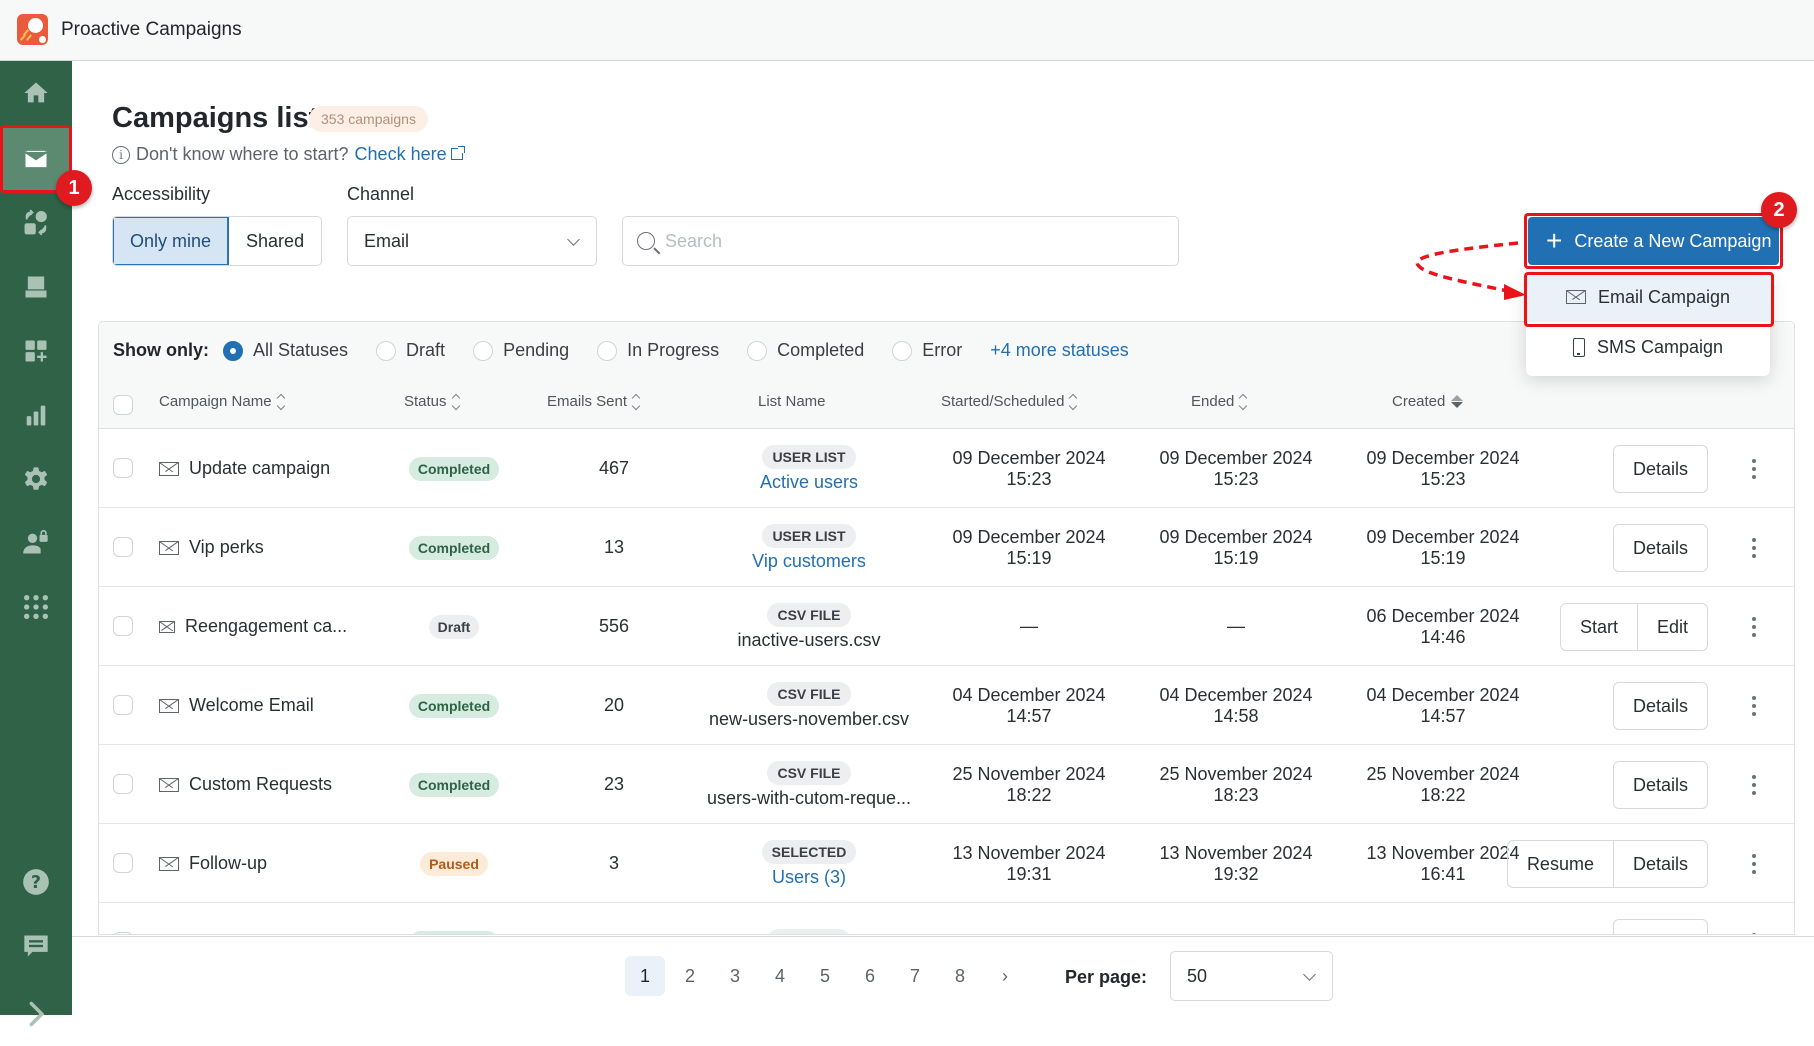 This screenshot has height=1046, width=1814. What do you see at coordinates (410, 154) in the screenshot?
I see `check-here-link: Check here` at bounding box center [410, 154].